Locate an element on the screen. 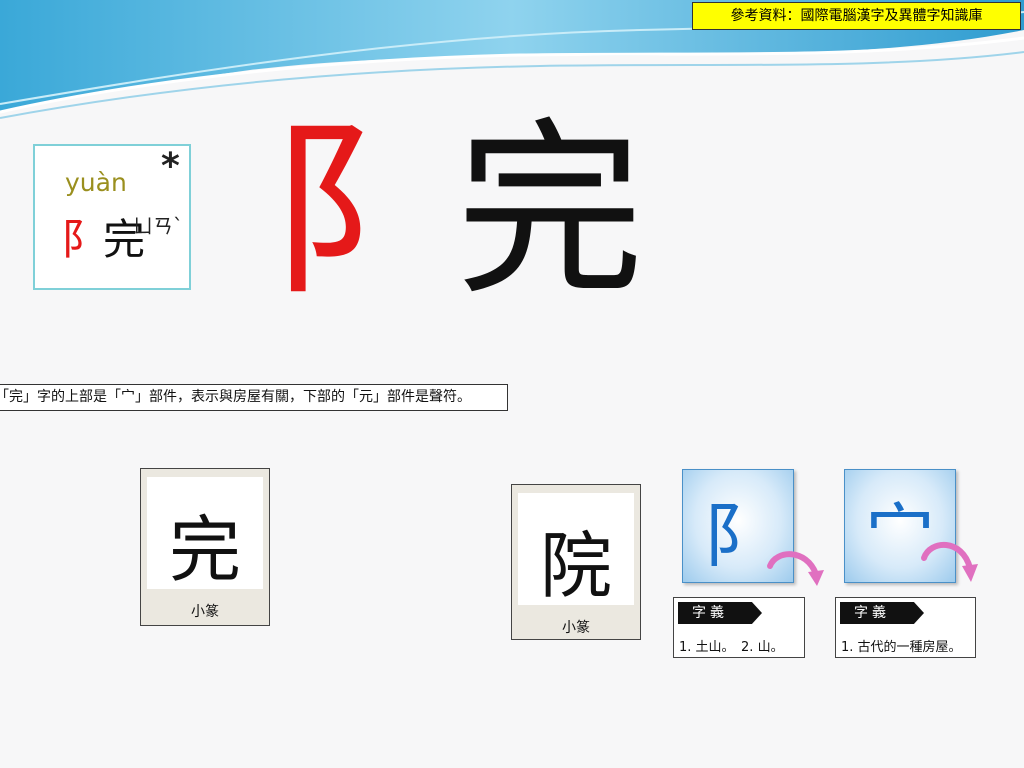  seal-image: 院 is located at coordinates (576, 550).